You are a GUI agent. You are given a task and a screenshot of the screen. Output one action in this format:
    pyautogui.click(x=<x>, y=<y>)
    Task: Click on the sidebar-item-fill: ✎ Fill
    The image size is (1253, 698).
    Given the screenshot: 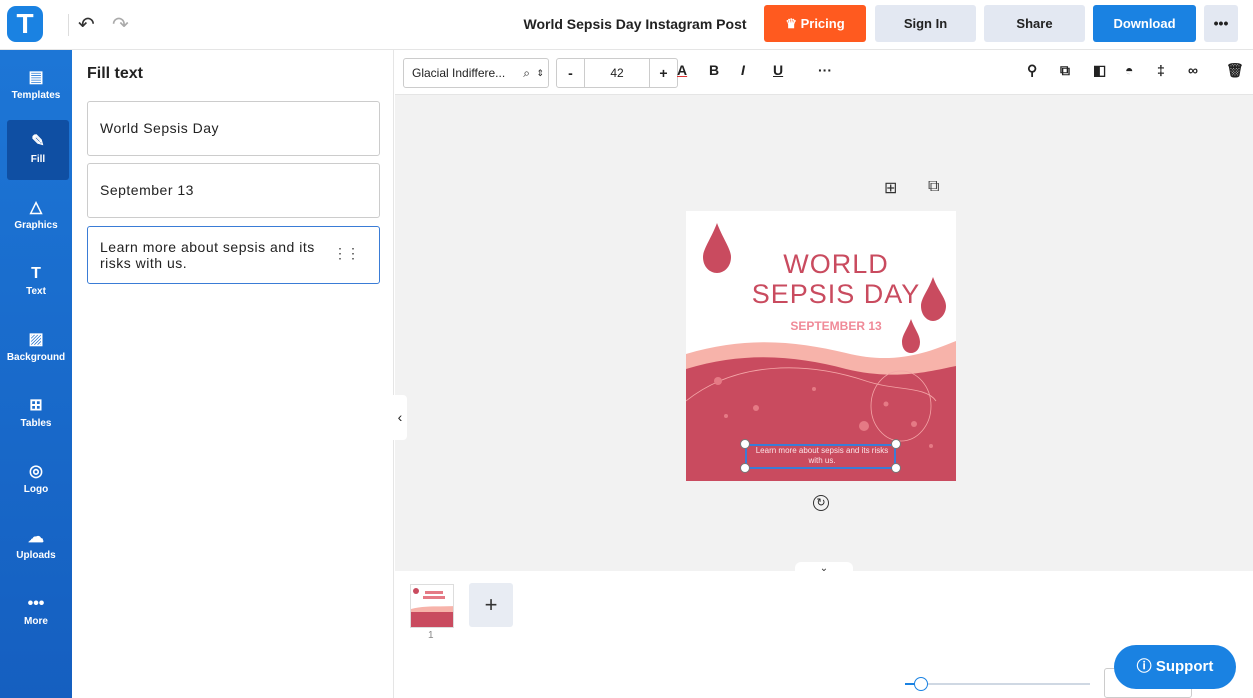 What is the action you would take?
    pyautogui.click(x=38, y=150)
    